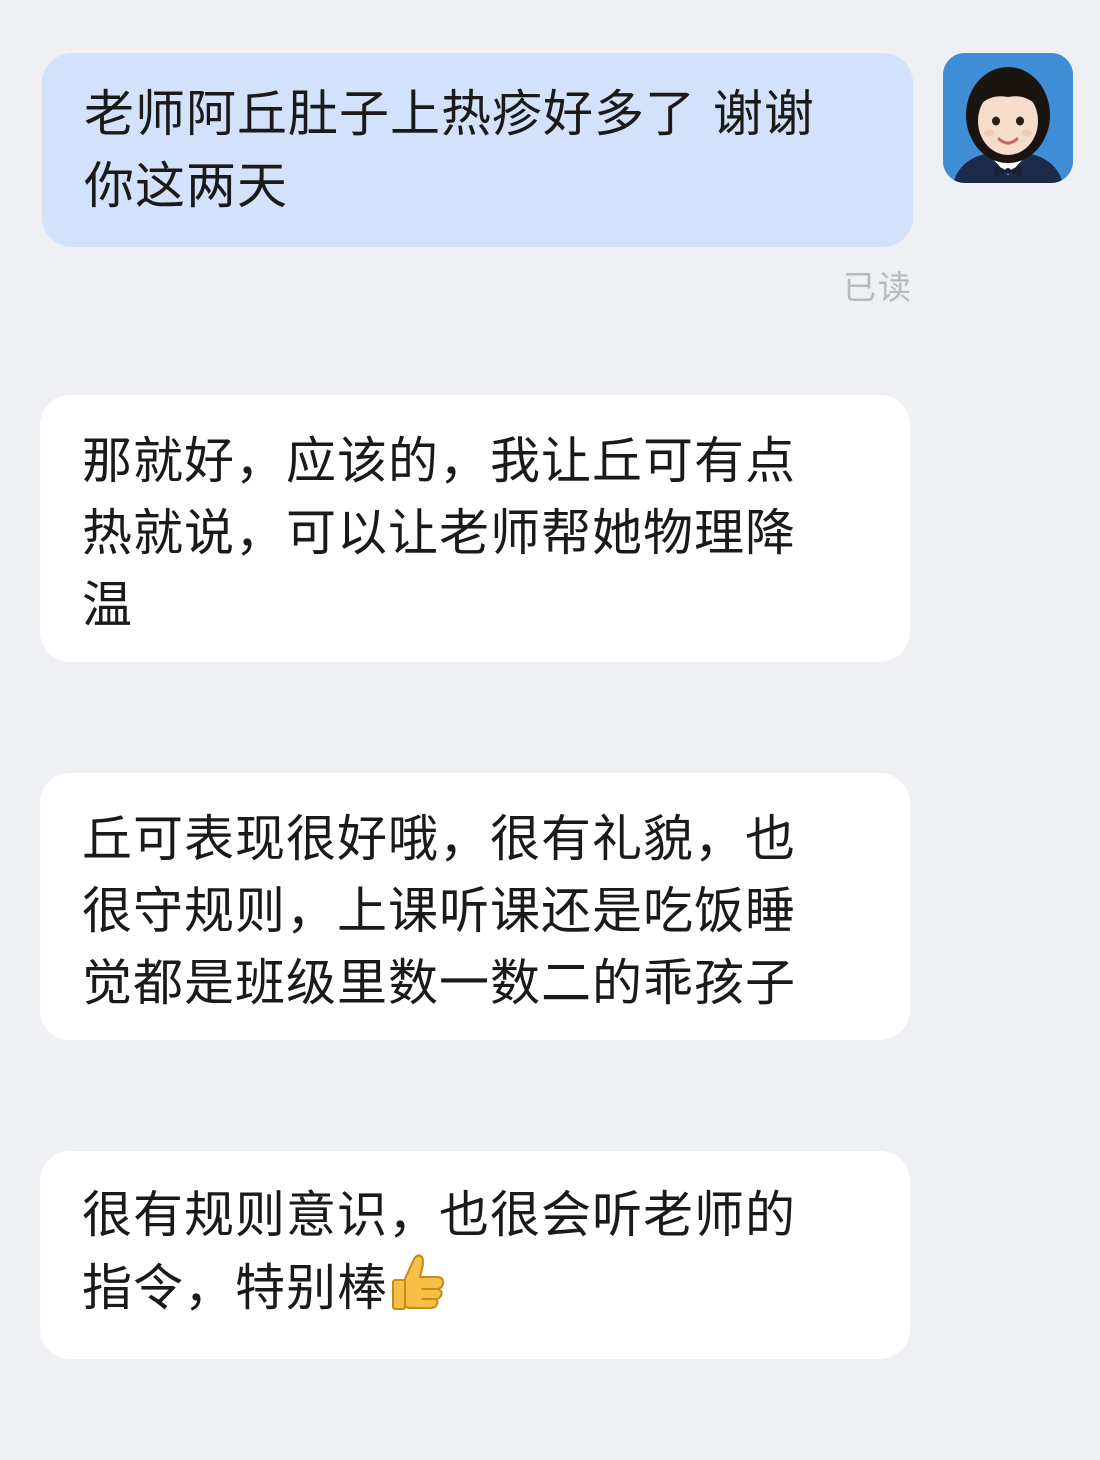 This screenshot has height=1460, width=1100. Describe the element at coordinates (419, 1290) in the screenshot. I see `thumbs-up-icon` at that location.